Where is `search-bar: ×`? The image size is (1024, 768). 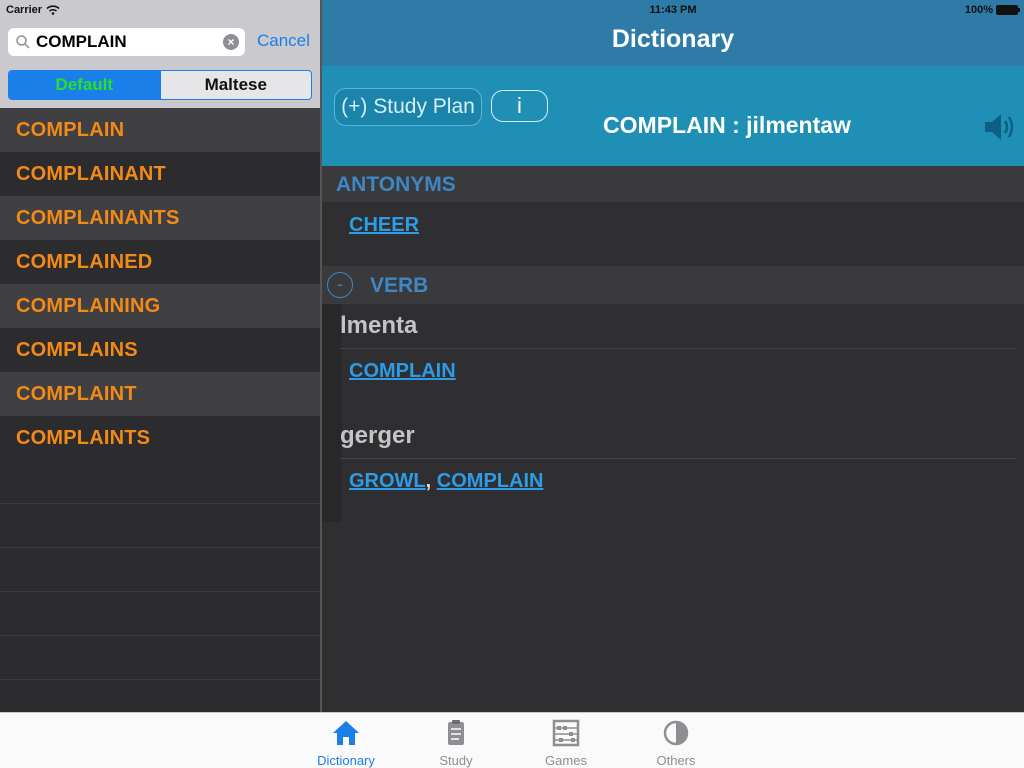
search-bar: × is located at coordinates (126, 42).